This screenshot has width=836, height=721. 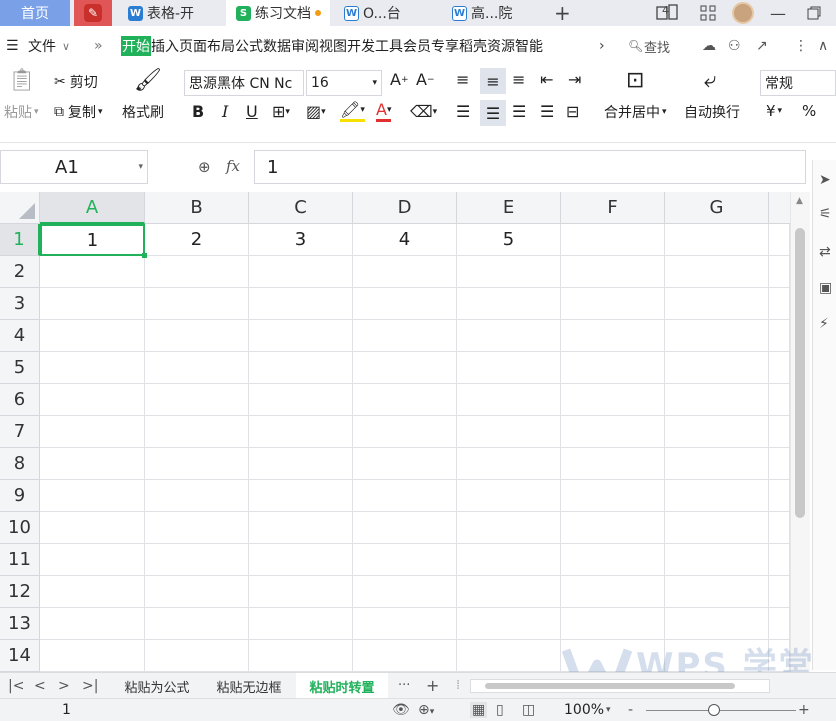 I want to click on decrease-indent-icon: ⇤, so click(x=546, y=79).